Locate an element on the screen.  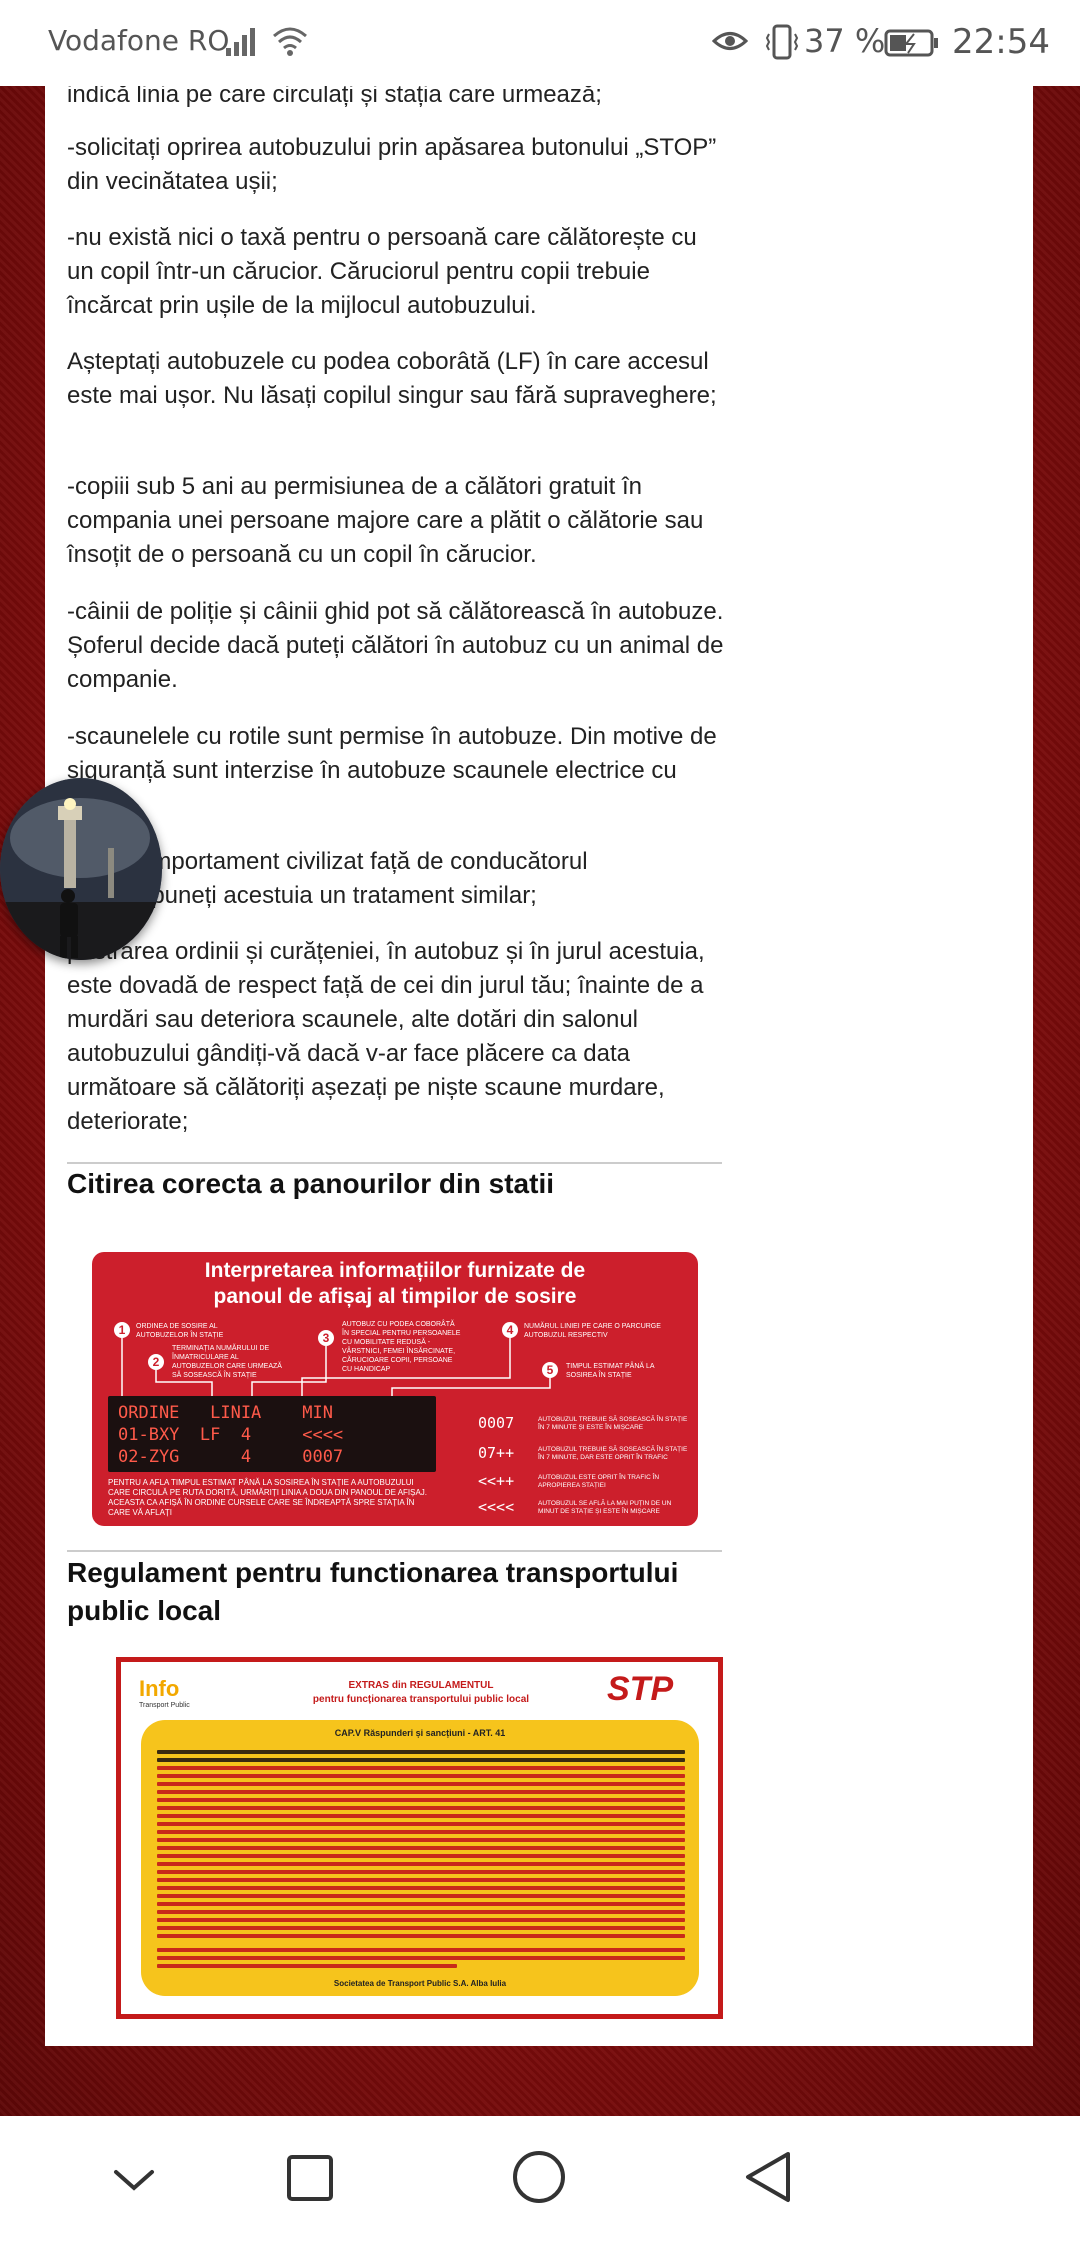
led-row: ORDINE LINIA MIN is located at coordinates (225, 1413).